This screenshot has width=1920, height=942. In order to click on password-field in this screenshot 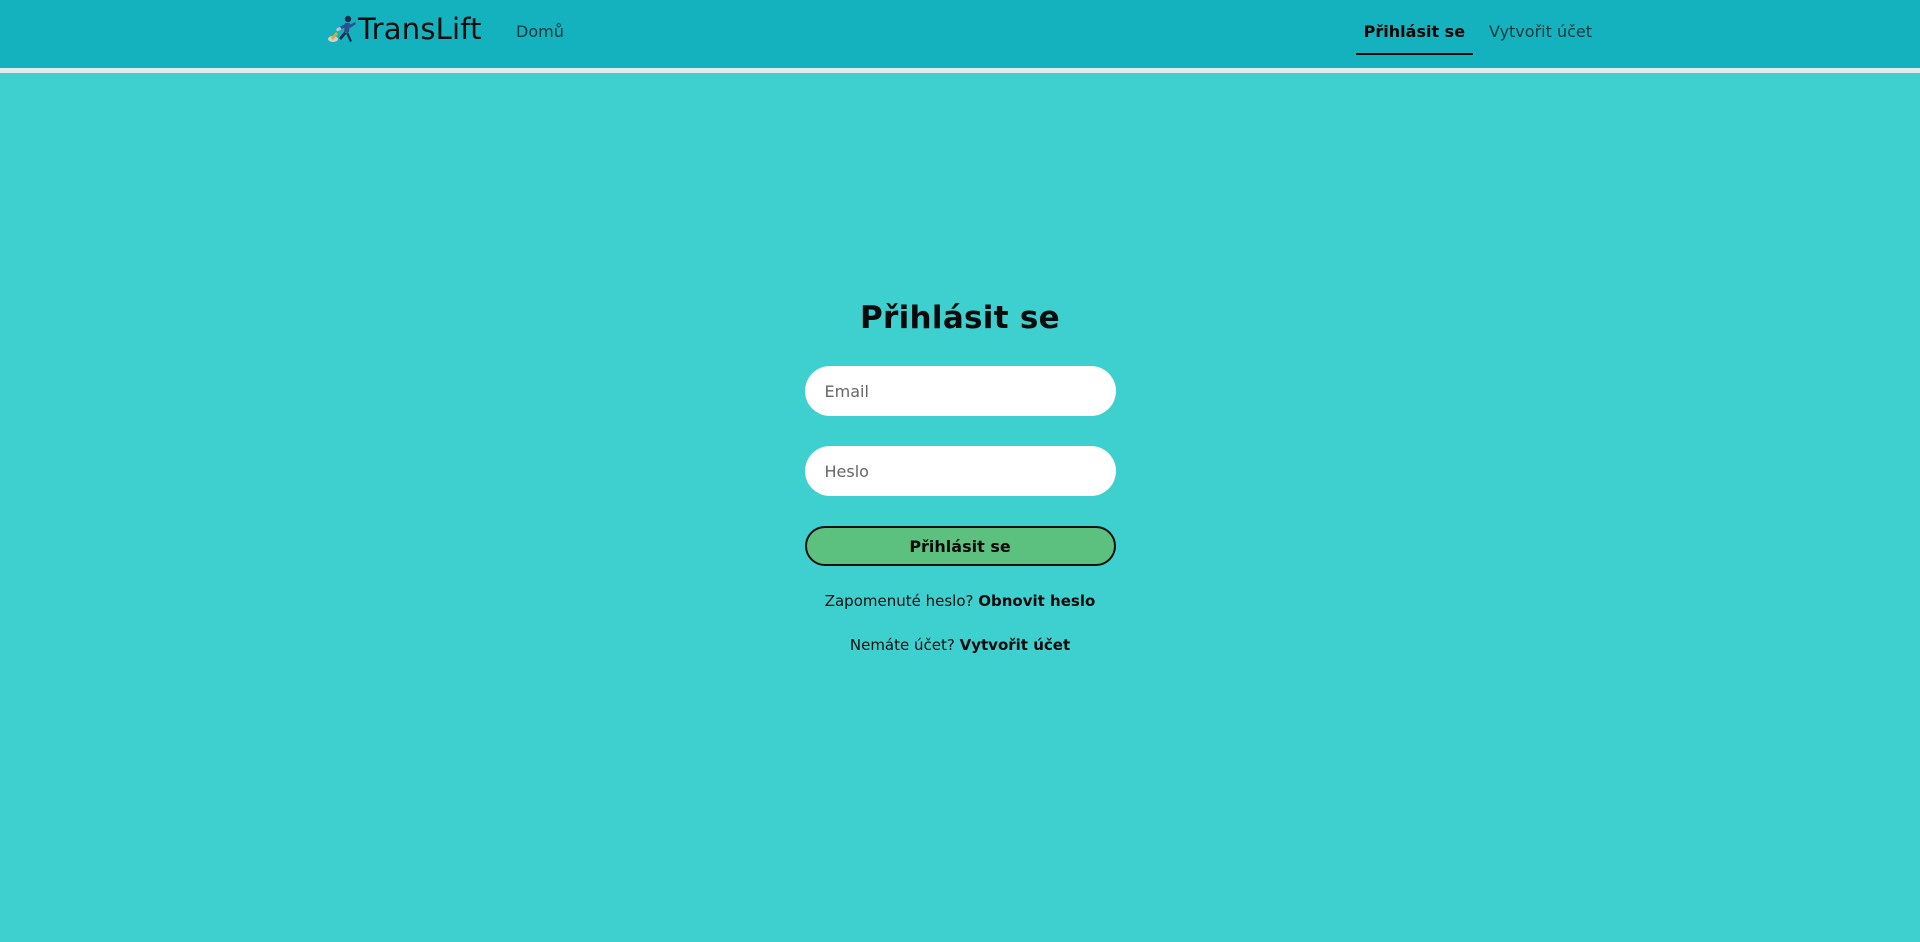, I will do `click(960, 471)`.